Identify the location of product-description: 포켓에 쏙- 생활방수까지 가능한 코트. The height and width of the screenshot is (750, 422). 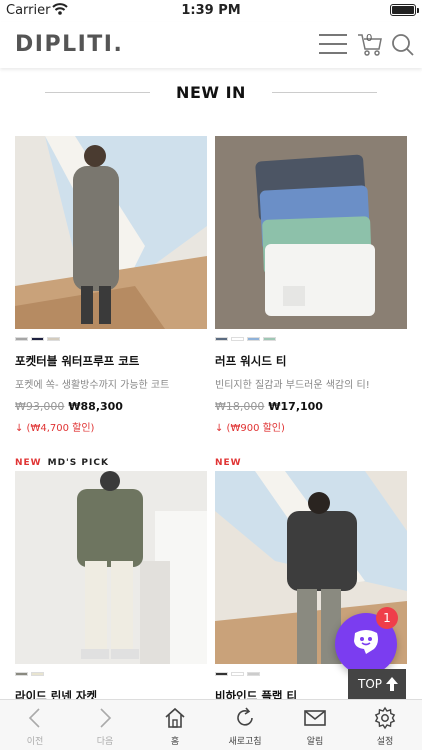
(92, 385).